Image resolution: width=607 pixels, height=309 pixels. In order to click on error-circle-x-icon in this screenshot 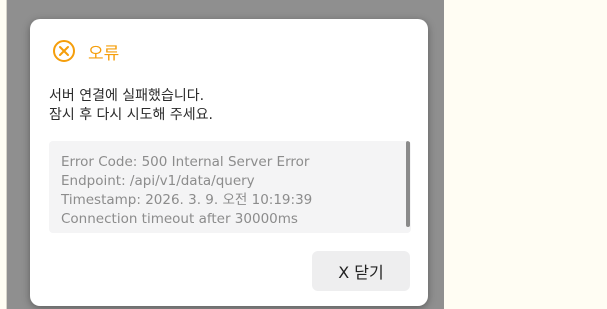, I will do `click(64, 51)`.